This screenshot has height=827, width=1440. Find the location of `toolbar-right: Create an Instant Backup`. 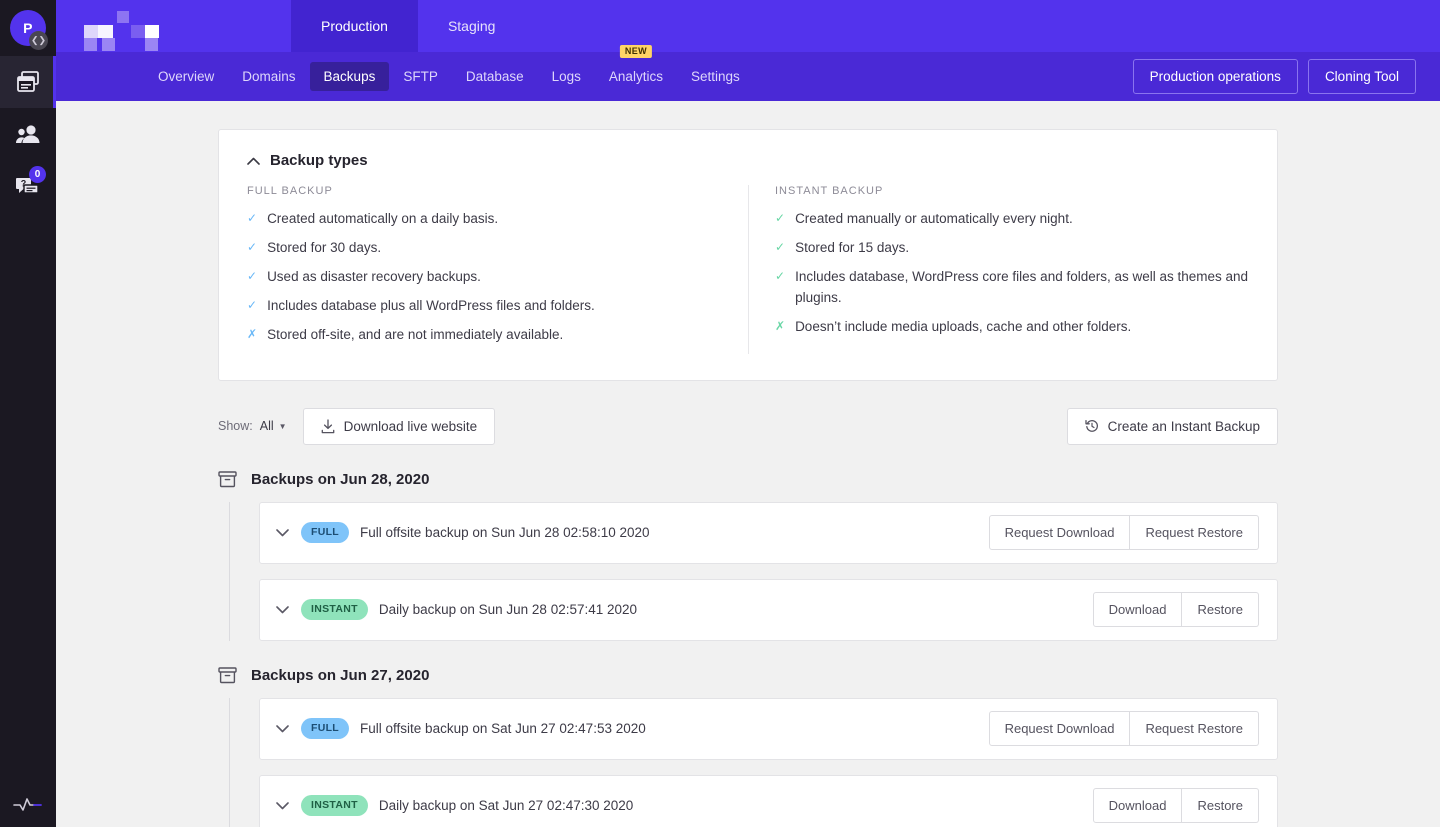

toolbar-right: Create an Instant Backup is located at coordinates (1172, 426).